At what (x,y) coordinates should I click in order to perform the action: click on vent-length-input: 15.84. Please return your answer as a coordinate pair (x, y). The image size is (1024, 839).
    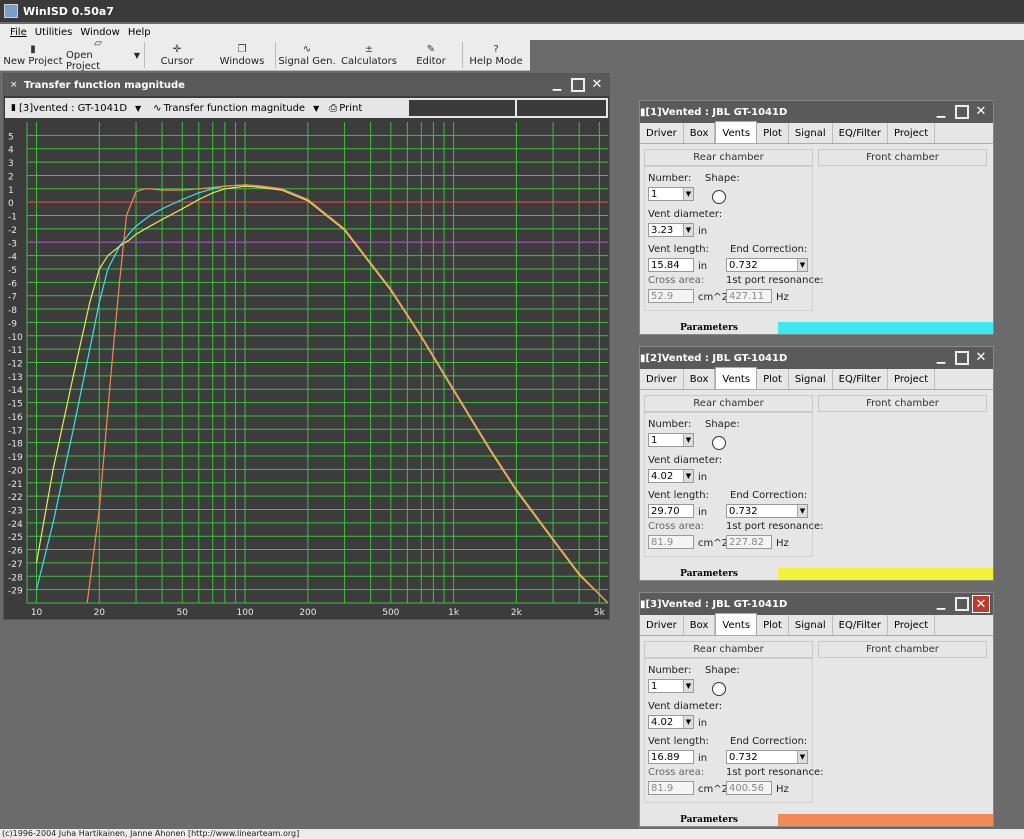
    Looking at the image, I should click on (671, 265).